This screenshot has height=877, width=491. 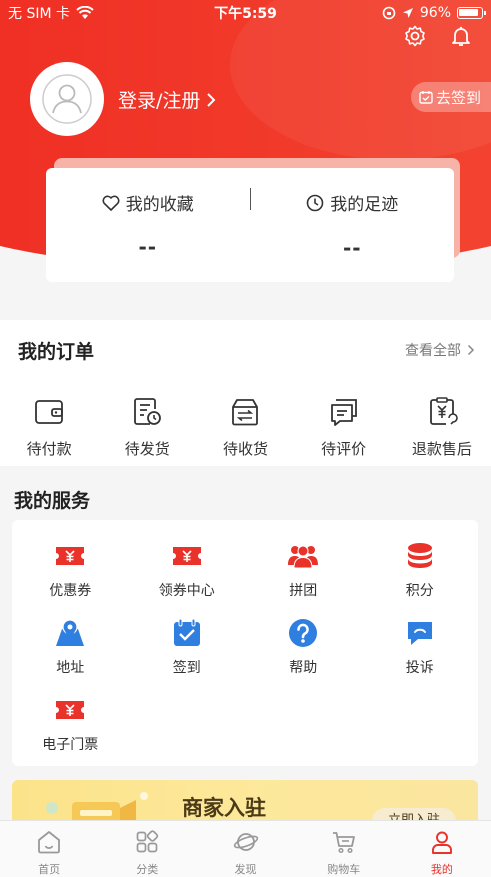 I want to click on service-coupons: 优惠券, so click(x=70, y=578).